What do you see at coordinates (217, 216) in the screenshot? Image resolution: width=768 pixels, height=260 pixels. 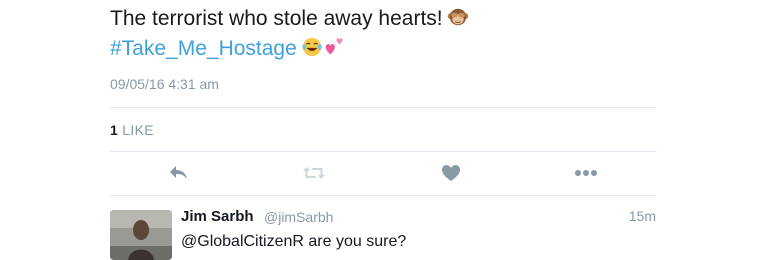 I see `reply-author-name: Jim Sarbh` at bounding box center [217, 216].